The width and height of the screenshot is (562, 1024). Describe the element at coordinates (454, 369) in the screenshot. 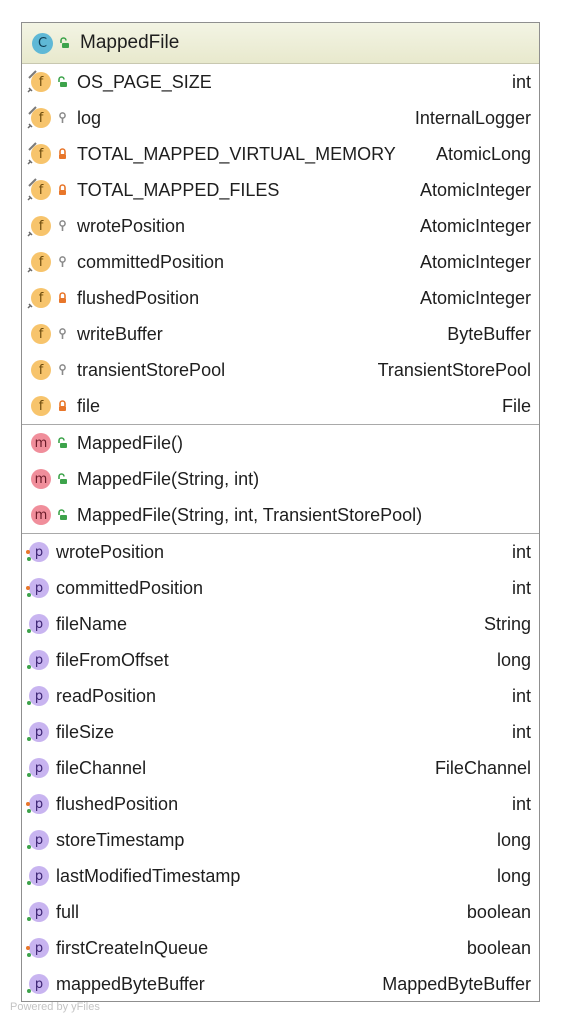

I see `field-type: TransientStorePool` at that location.